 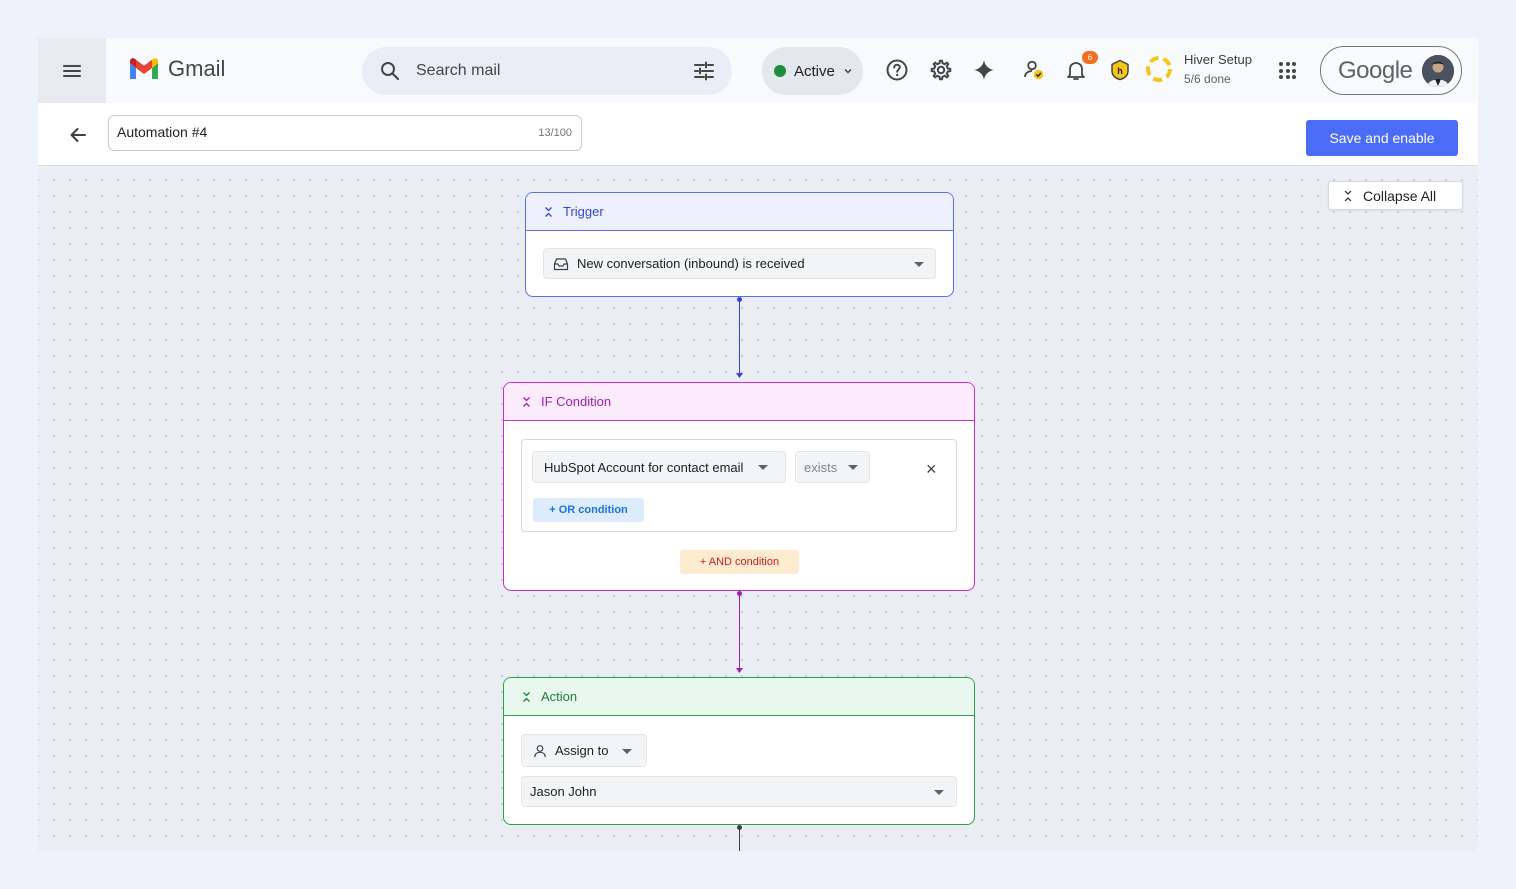 I want to click on search-bar, so click(x=547, y=71).